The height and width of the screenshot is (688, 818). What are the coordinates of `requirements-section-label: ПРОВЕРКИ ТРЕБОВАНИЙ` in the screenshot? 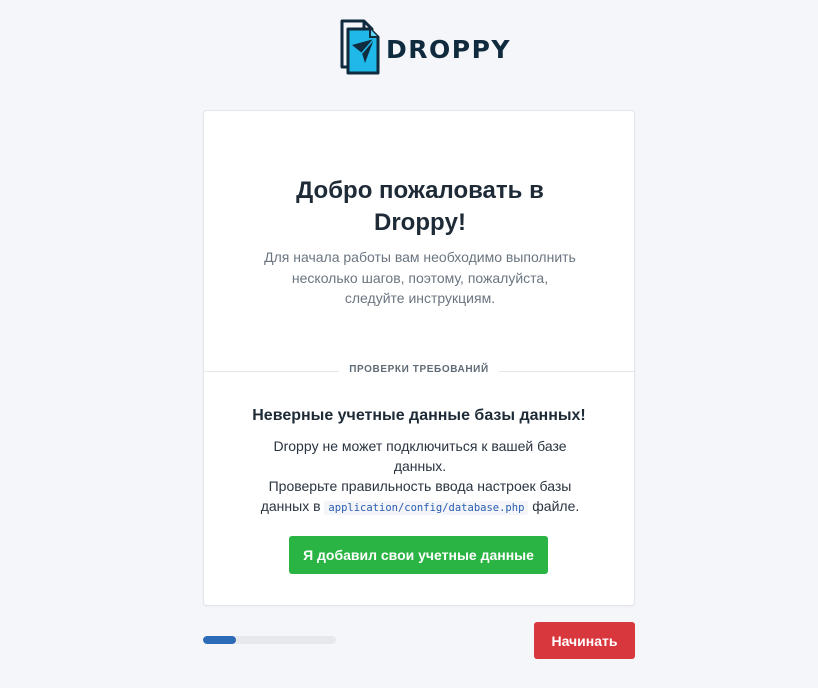 It's located at (419, 369).